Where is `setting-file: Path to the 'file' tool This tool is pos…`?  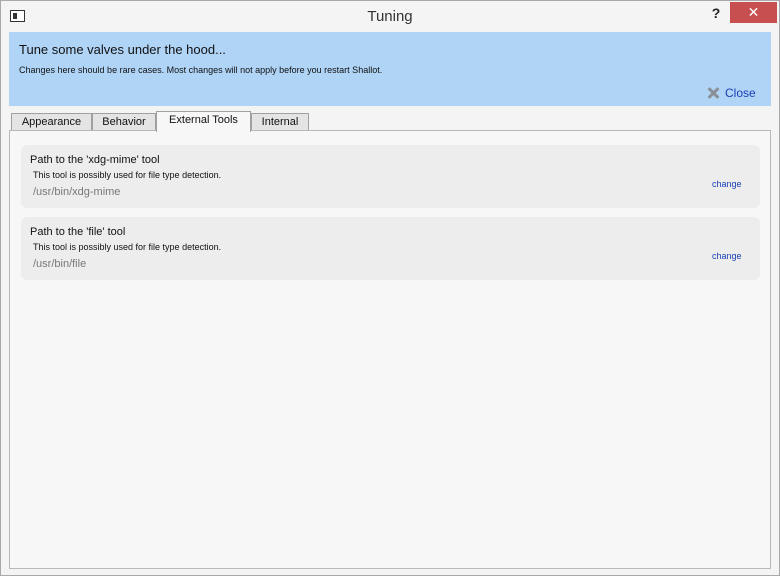
setting-file: Path to the 'file' tool This tool is pos… is located at coordinates (390, 248).